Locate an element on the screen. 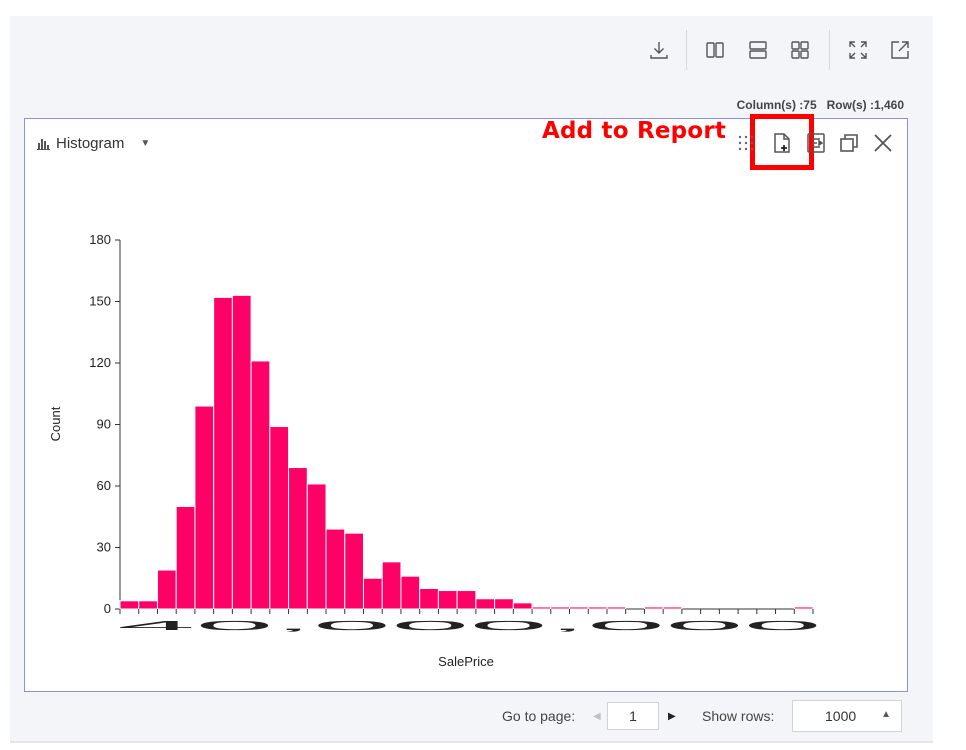 This screenshot has height=750, width=966. open-external-icon is located at coordinates (900, 50).